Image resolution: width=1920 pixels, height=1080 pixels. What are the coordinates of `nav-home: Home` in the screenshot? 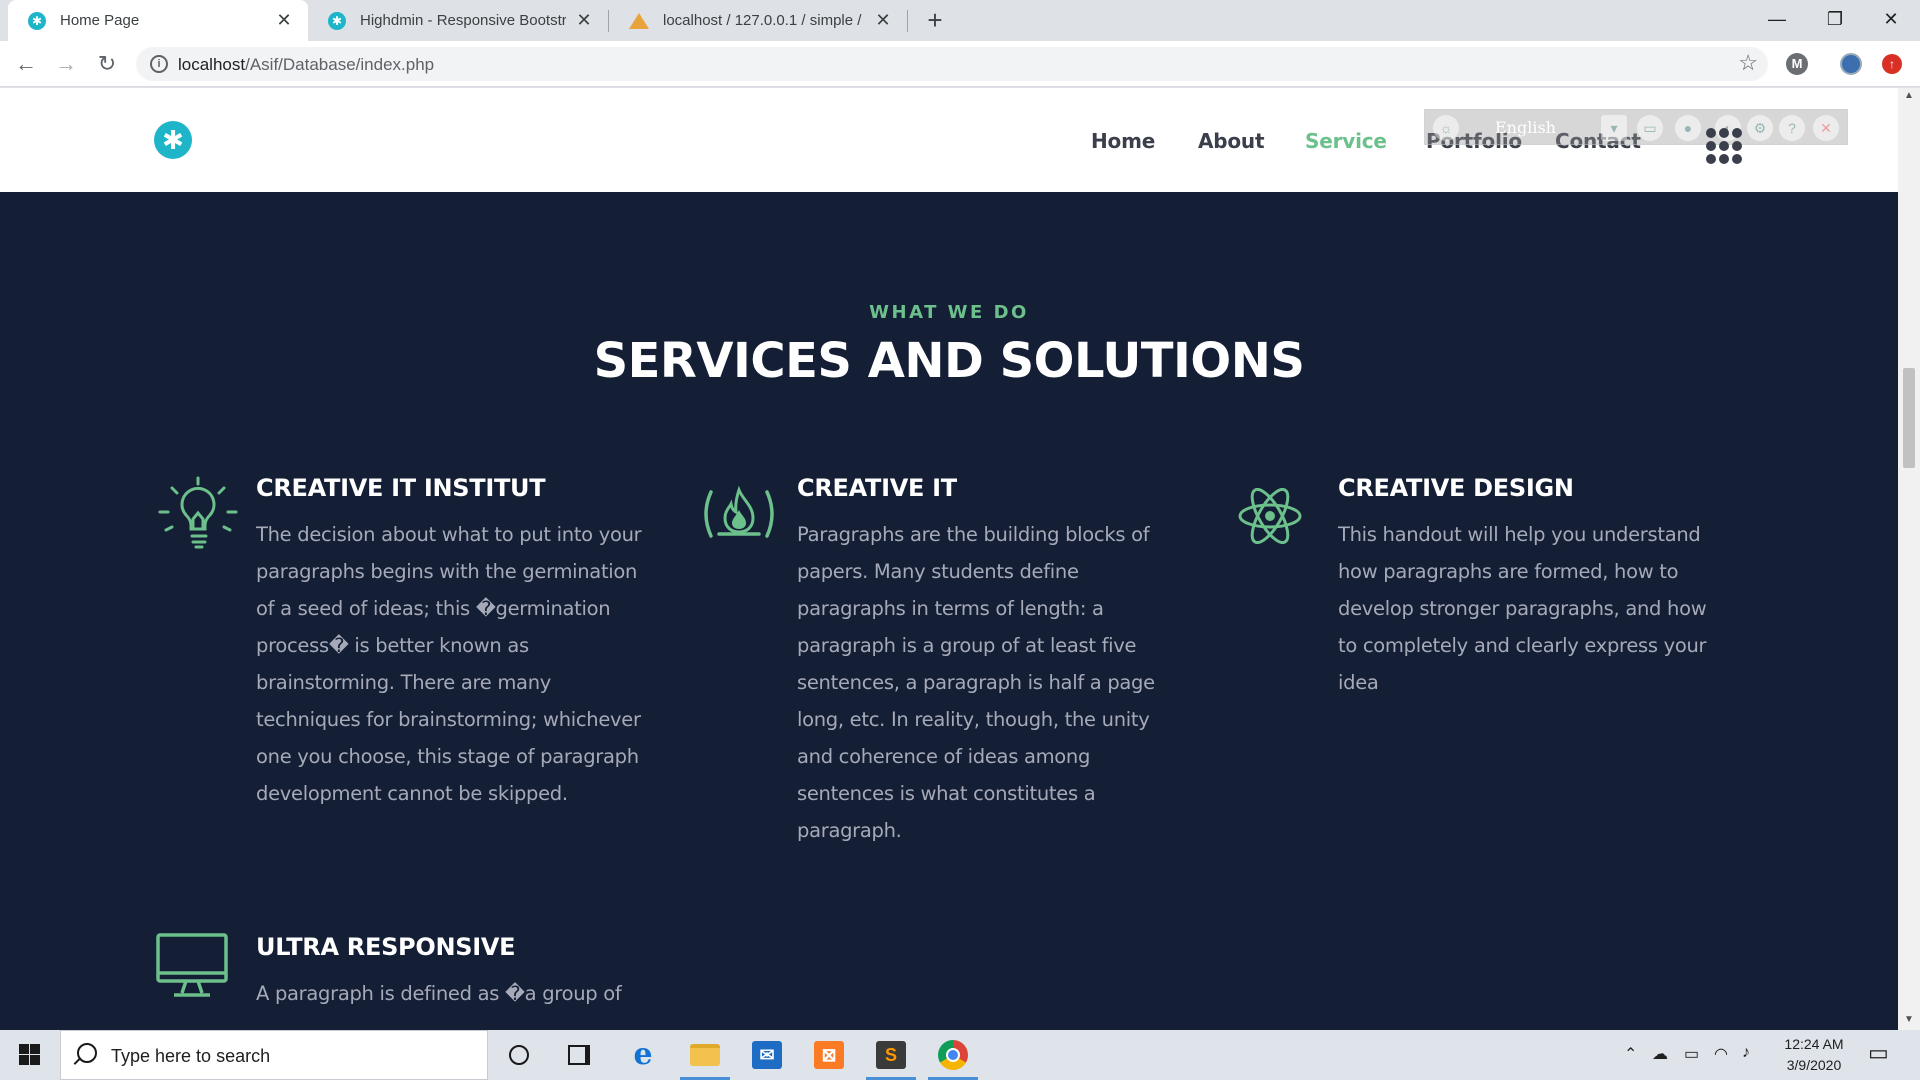 It's located at (1123, 141).